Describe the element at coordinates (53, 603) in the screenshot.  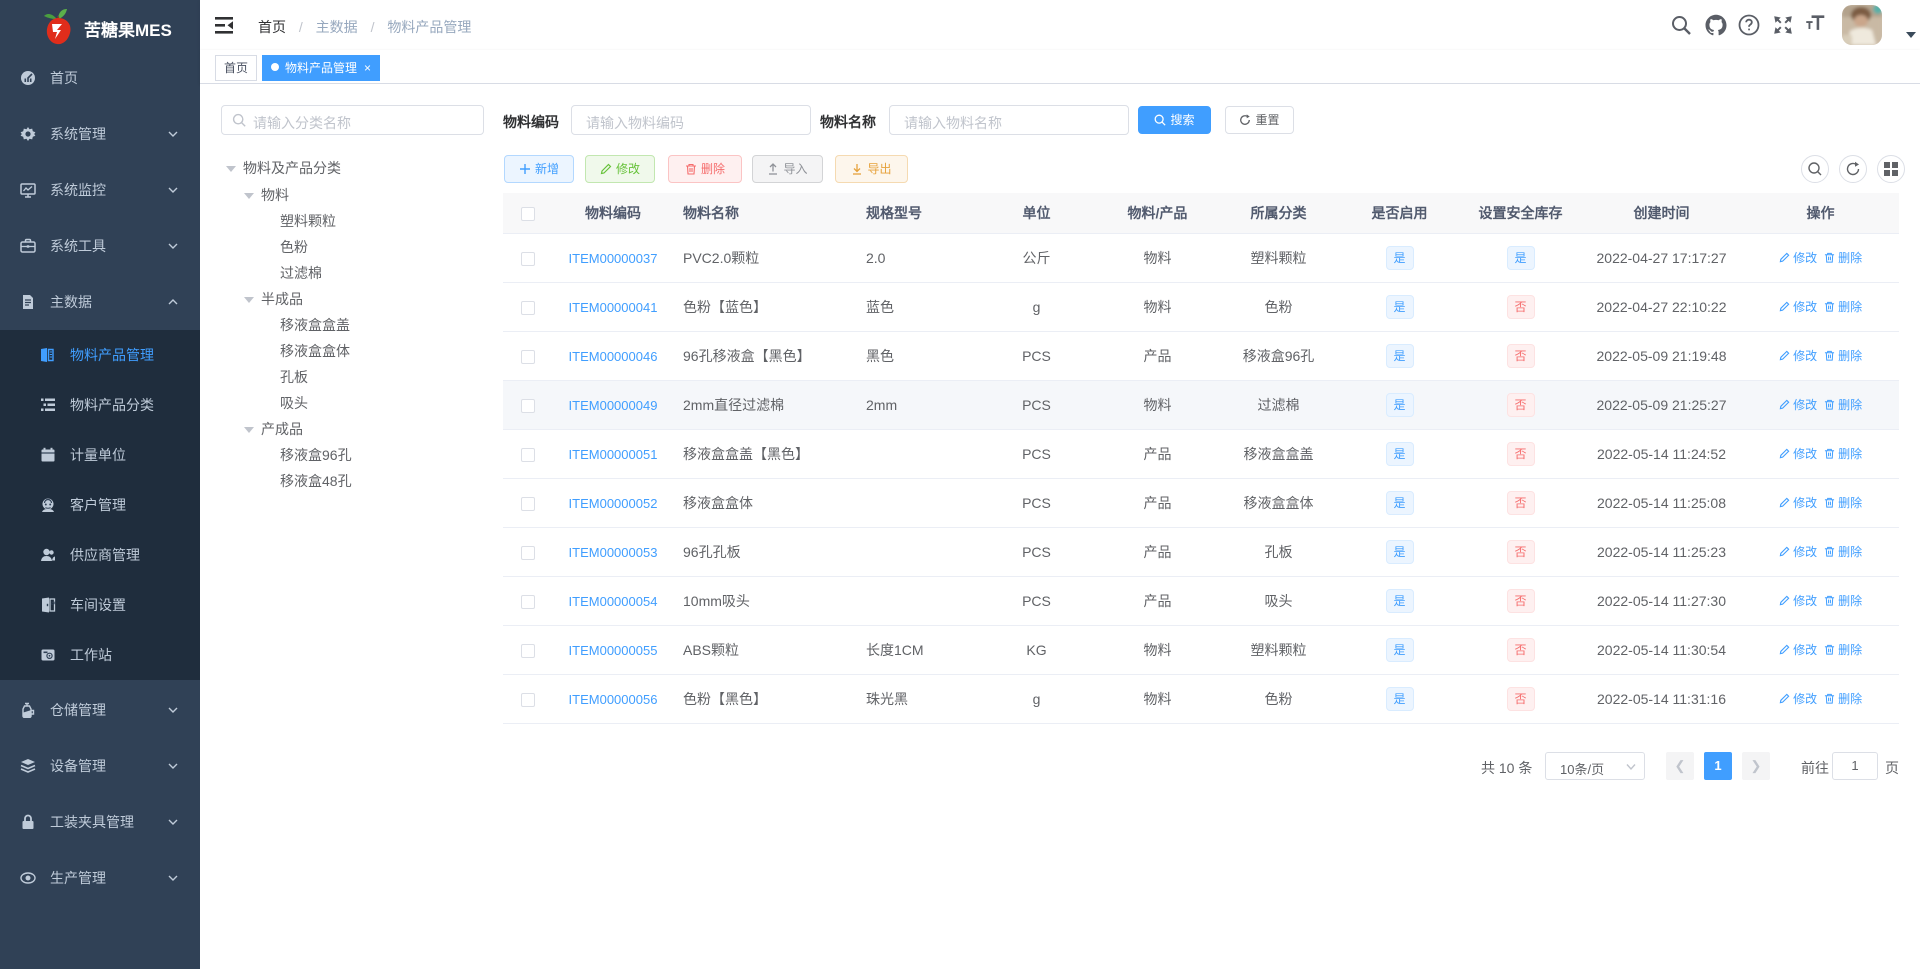
I see `svg-text: 24` at that location.